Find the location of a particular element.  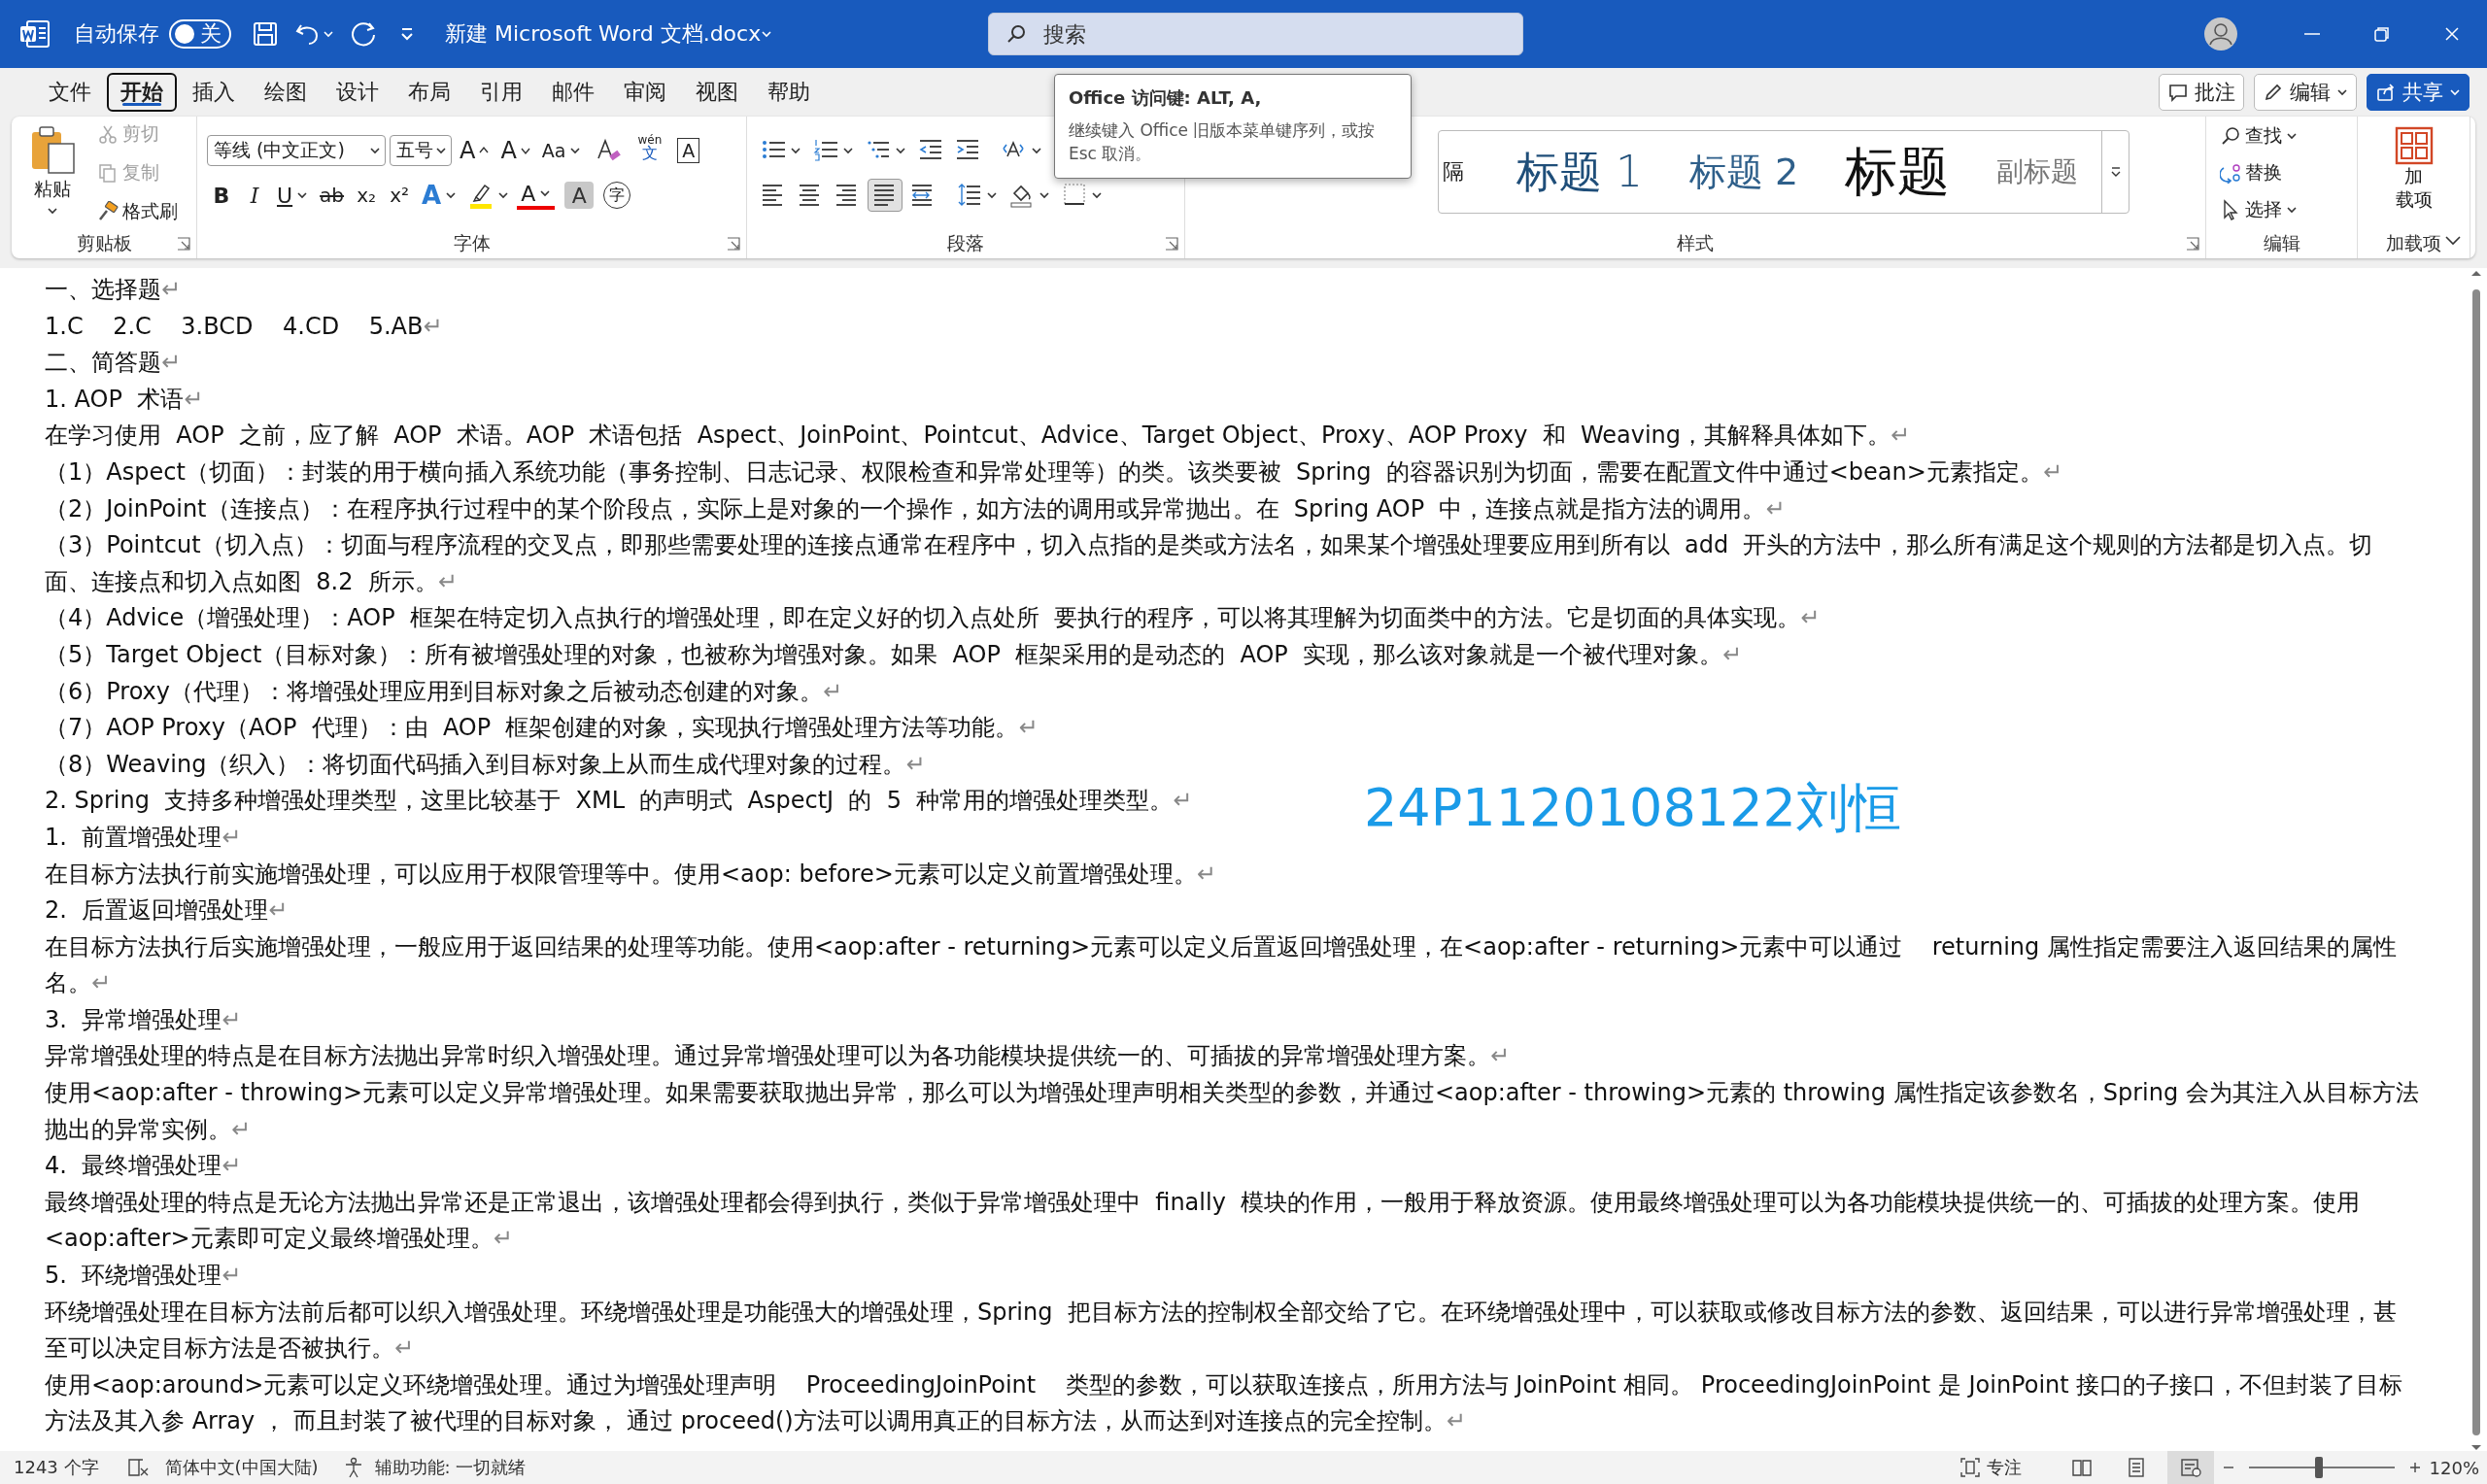

style-item: 标题 is located at coordinates (1898, 172).